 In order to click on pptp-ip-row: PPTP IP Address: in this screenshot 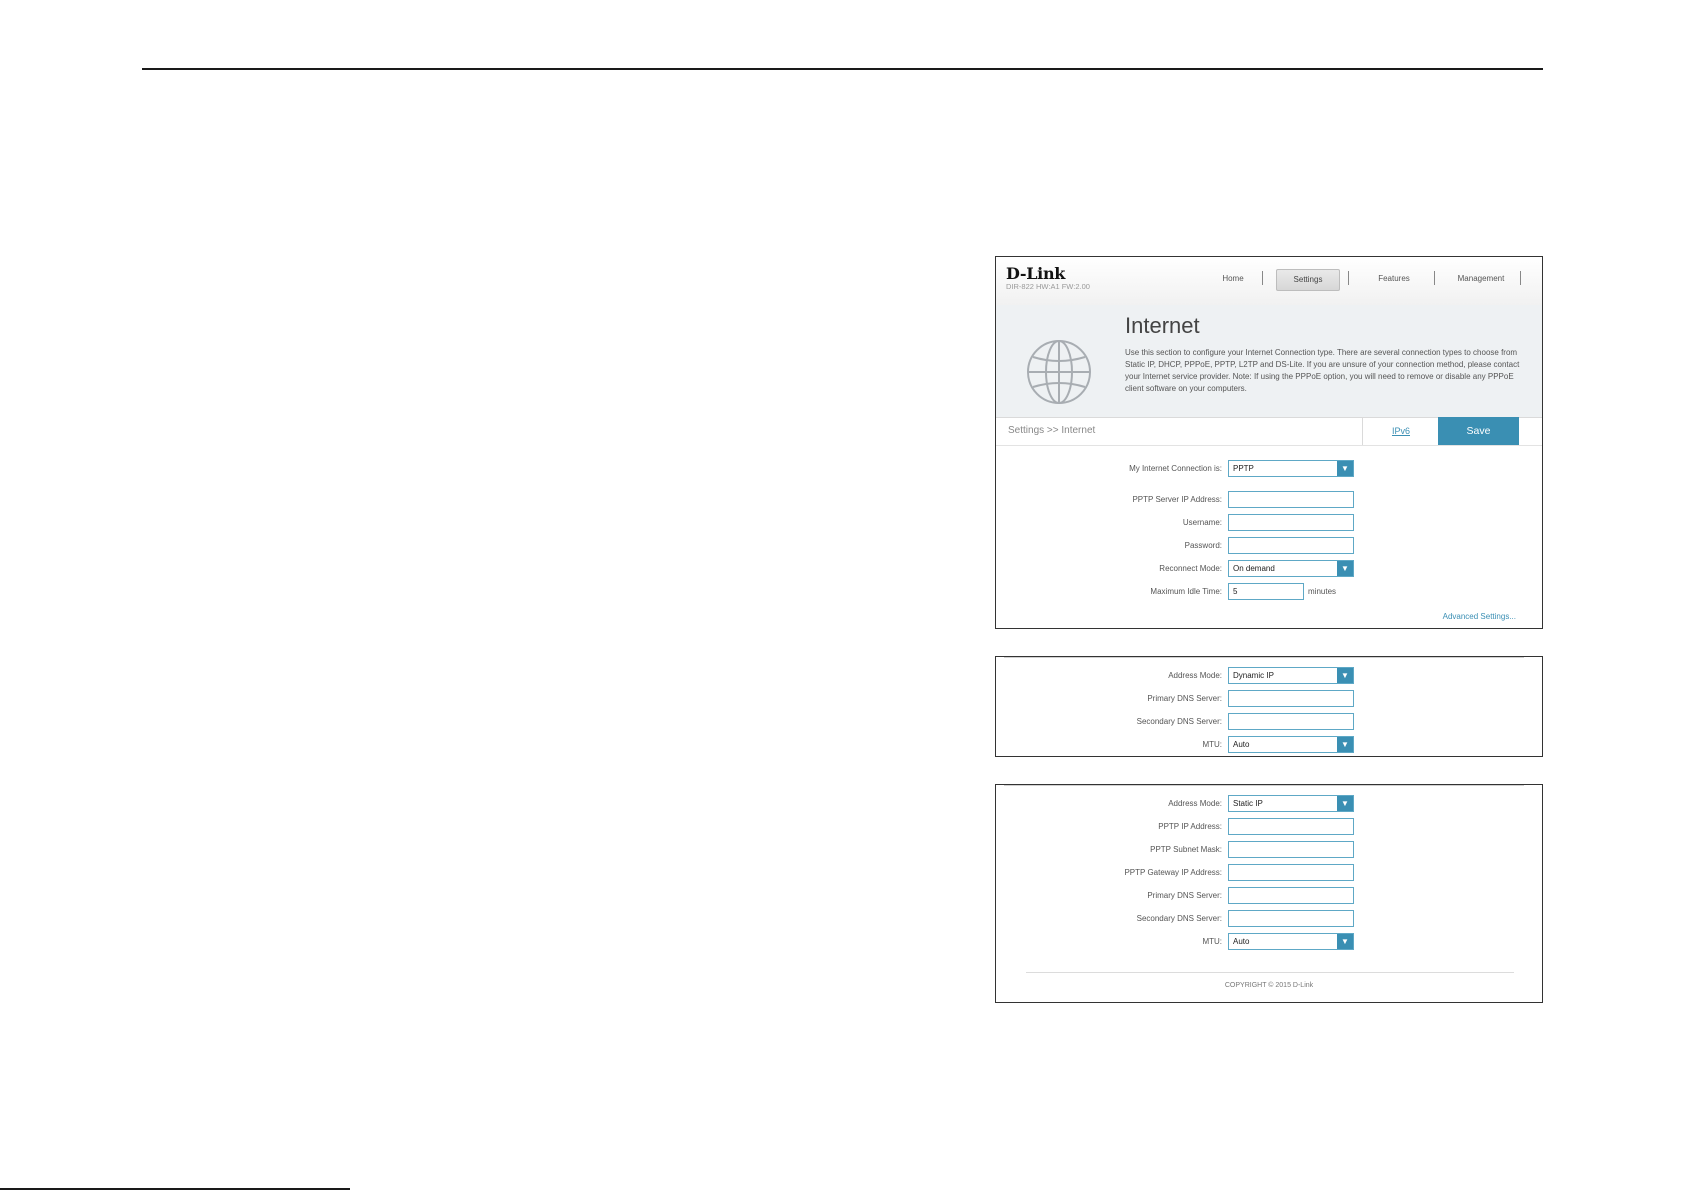, I will do `click(1269, 827)`.